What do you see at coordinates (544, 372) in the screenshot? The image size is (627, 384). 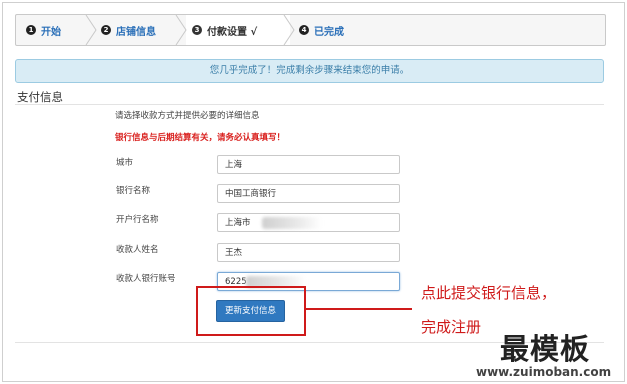 I see `watermark-url: www.zuimoban.com` at bounding box center [544, 372].